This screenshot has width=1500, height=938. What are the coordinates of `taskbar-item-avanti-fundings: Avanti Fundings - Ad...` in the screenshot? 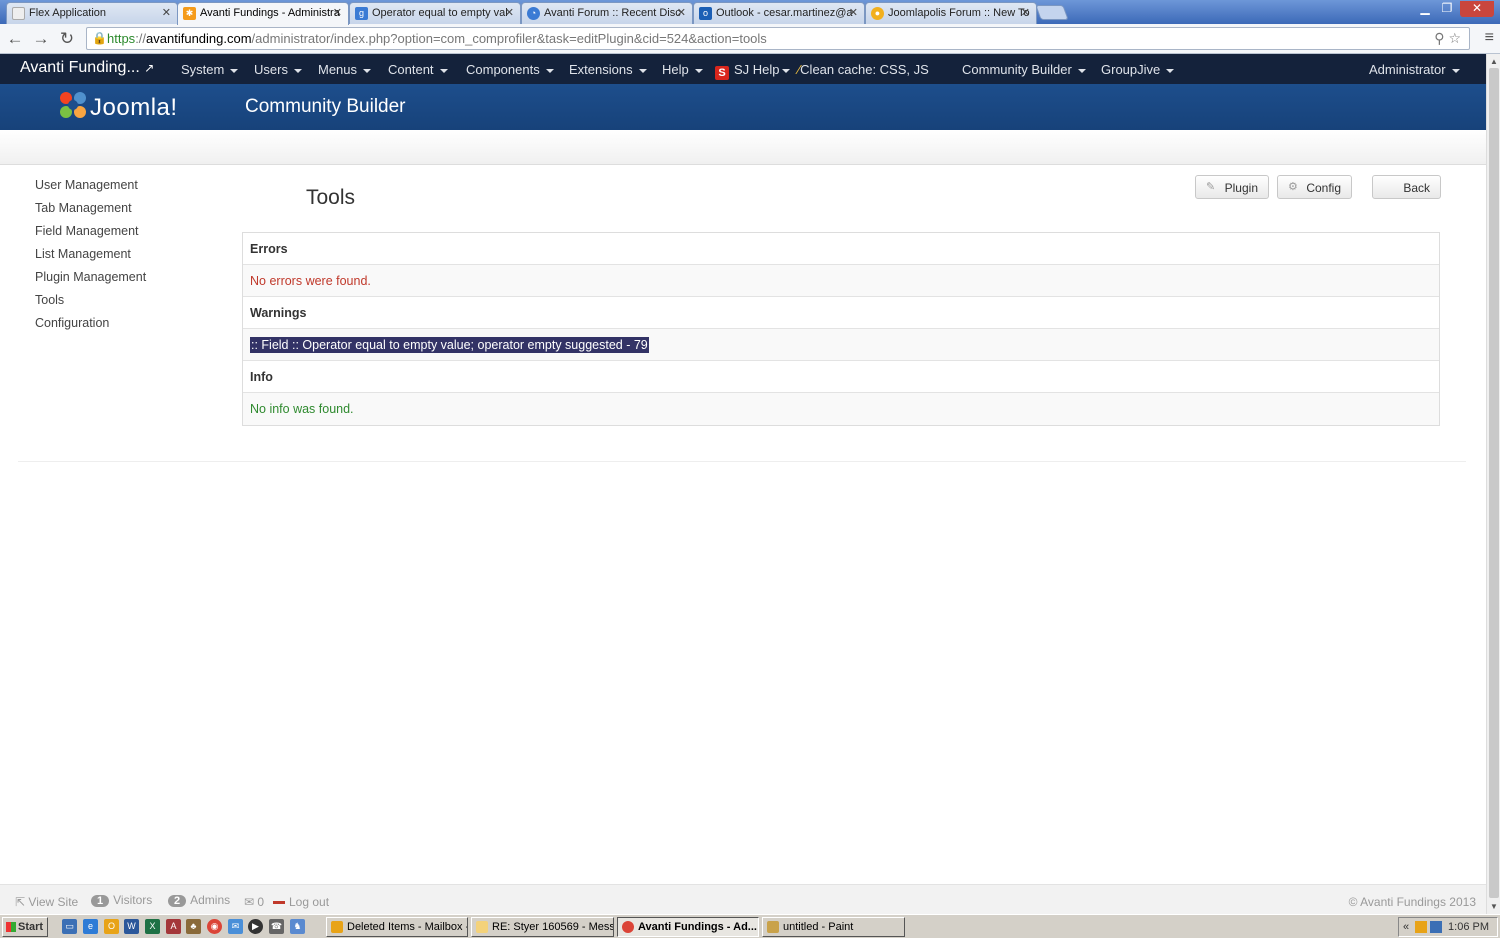 It's located at (688, 927).